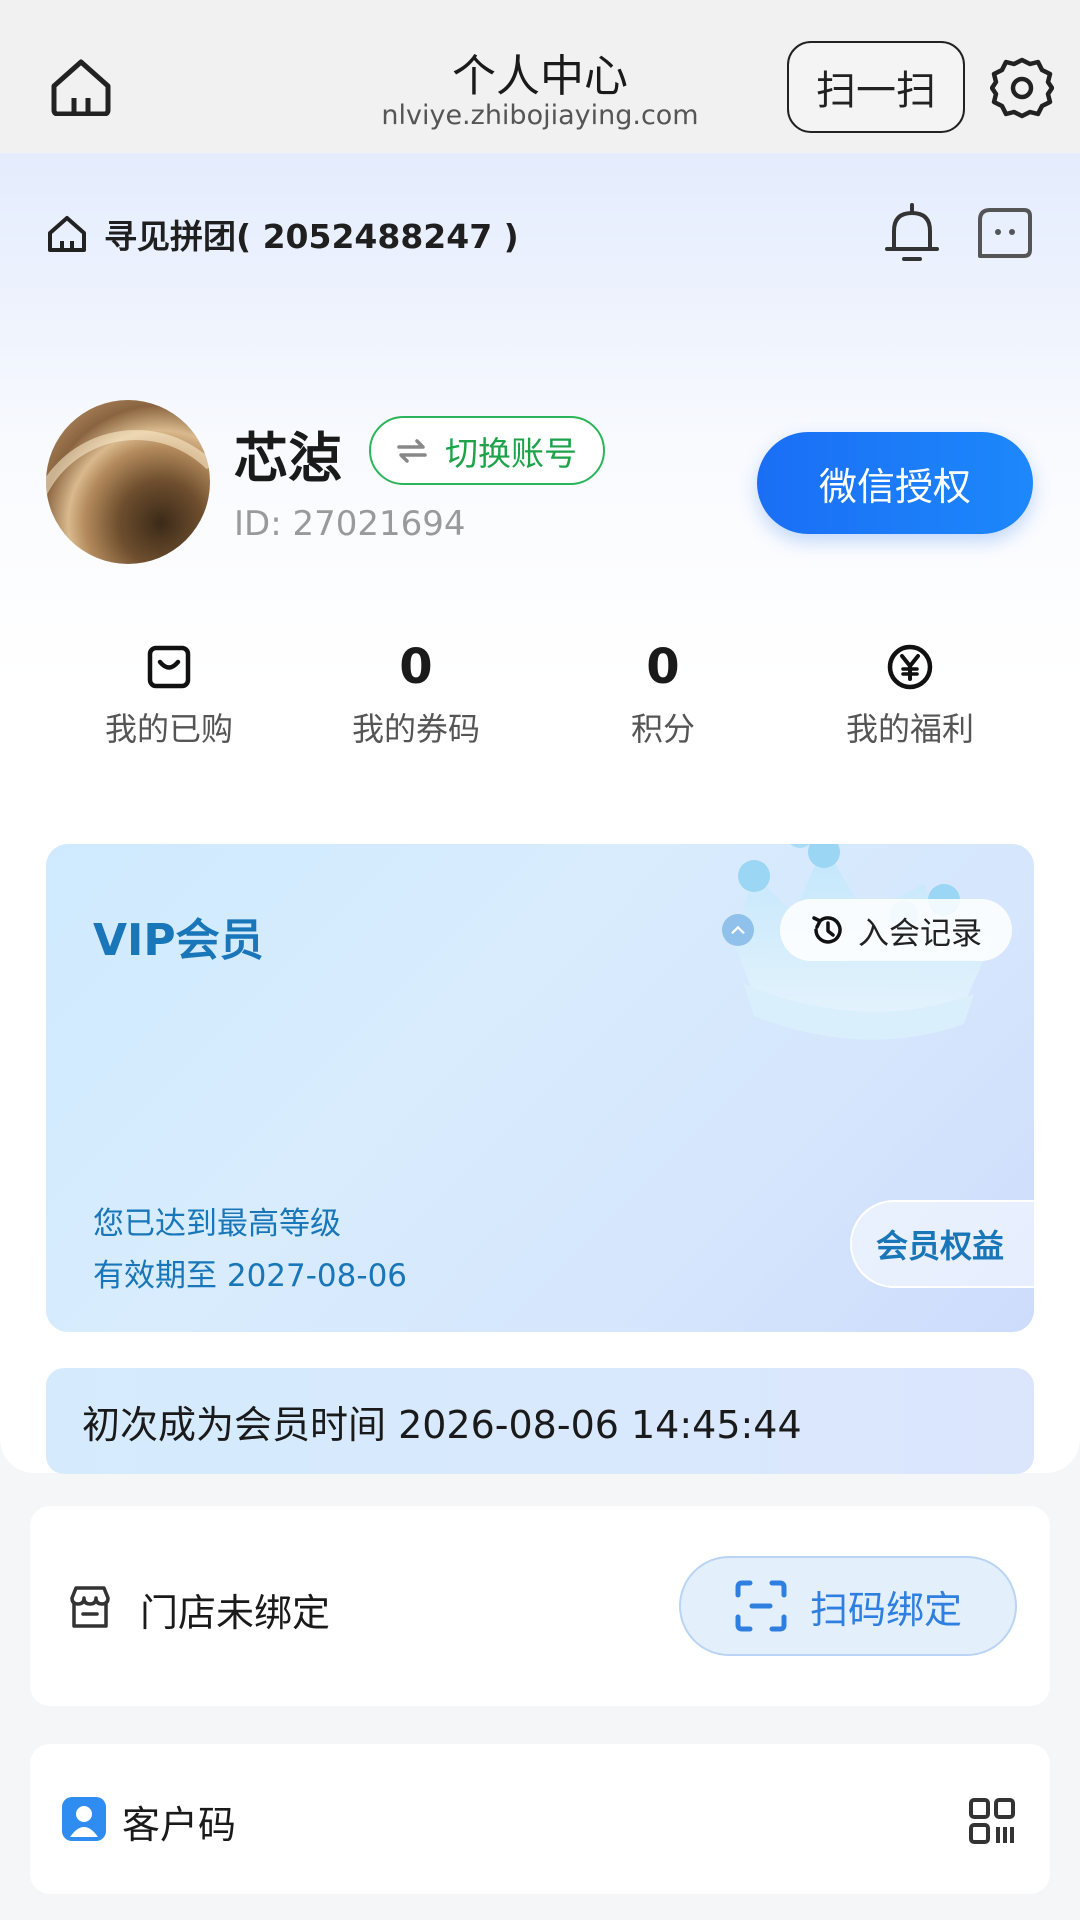  I want to click on yen-coin-icon, so click(910, 667).